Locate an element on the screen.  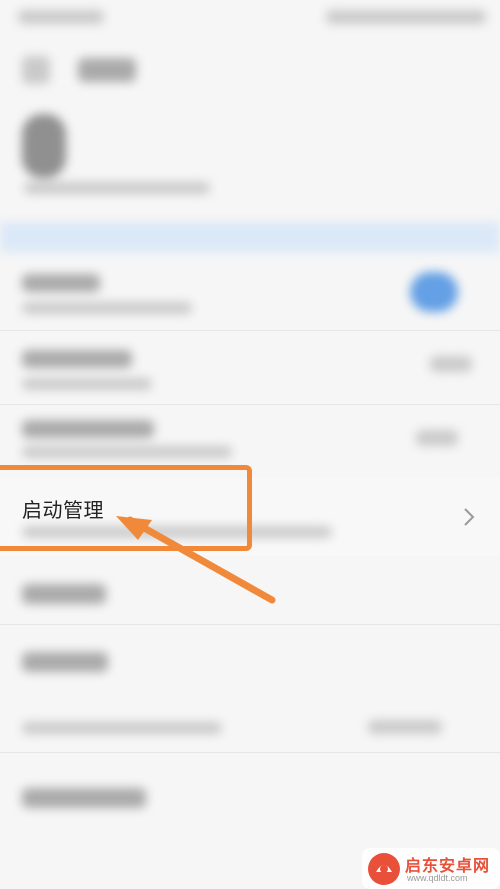
toggle-switch is located at coordinates (434, 292).